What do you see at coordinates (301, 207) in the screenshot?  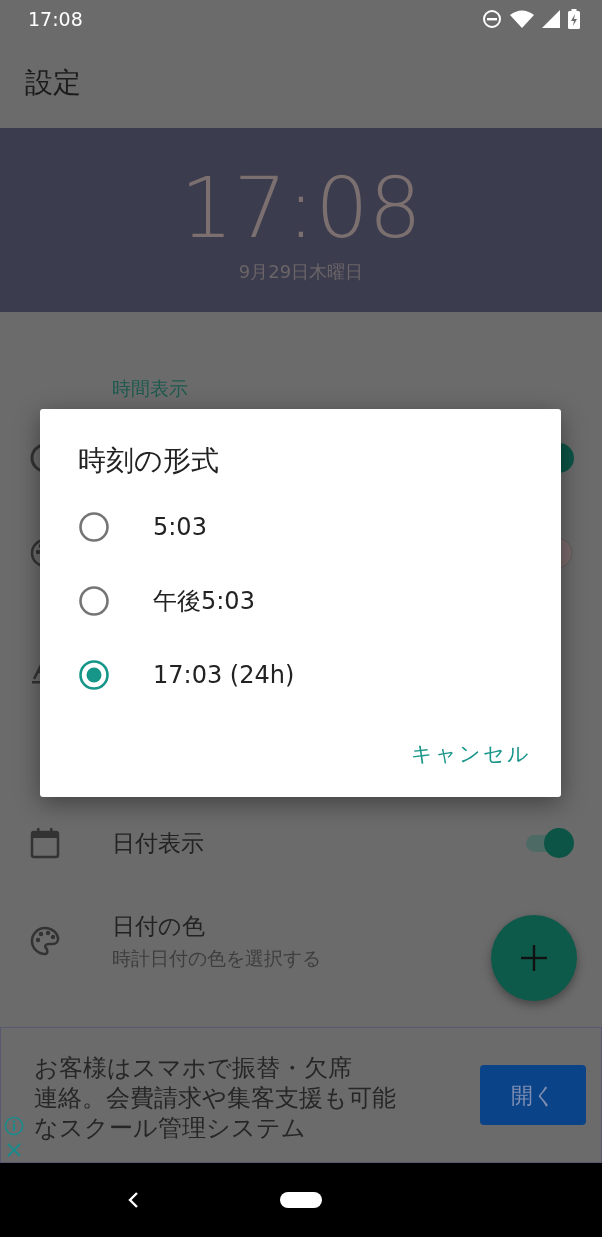 I see `clock-time: 17:08` at bounding box center [301, 207].